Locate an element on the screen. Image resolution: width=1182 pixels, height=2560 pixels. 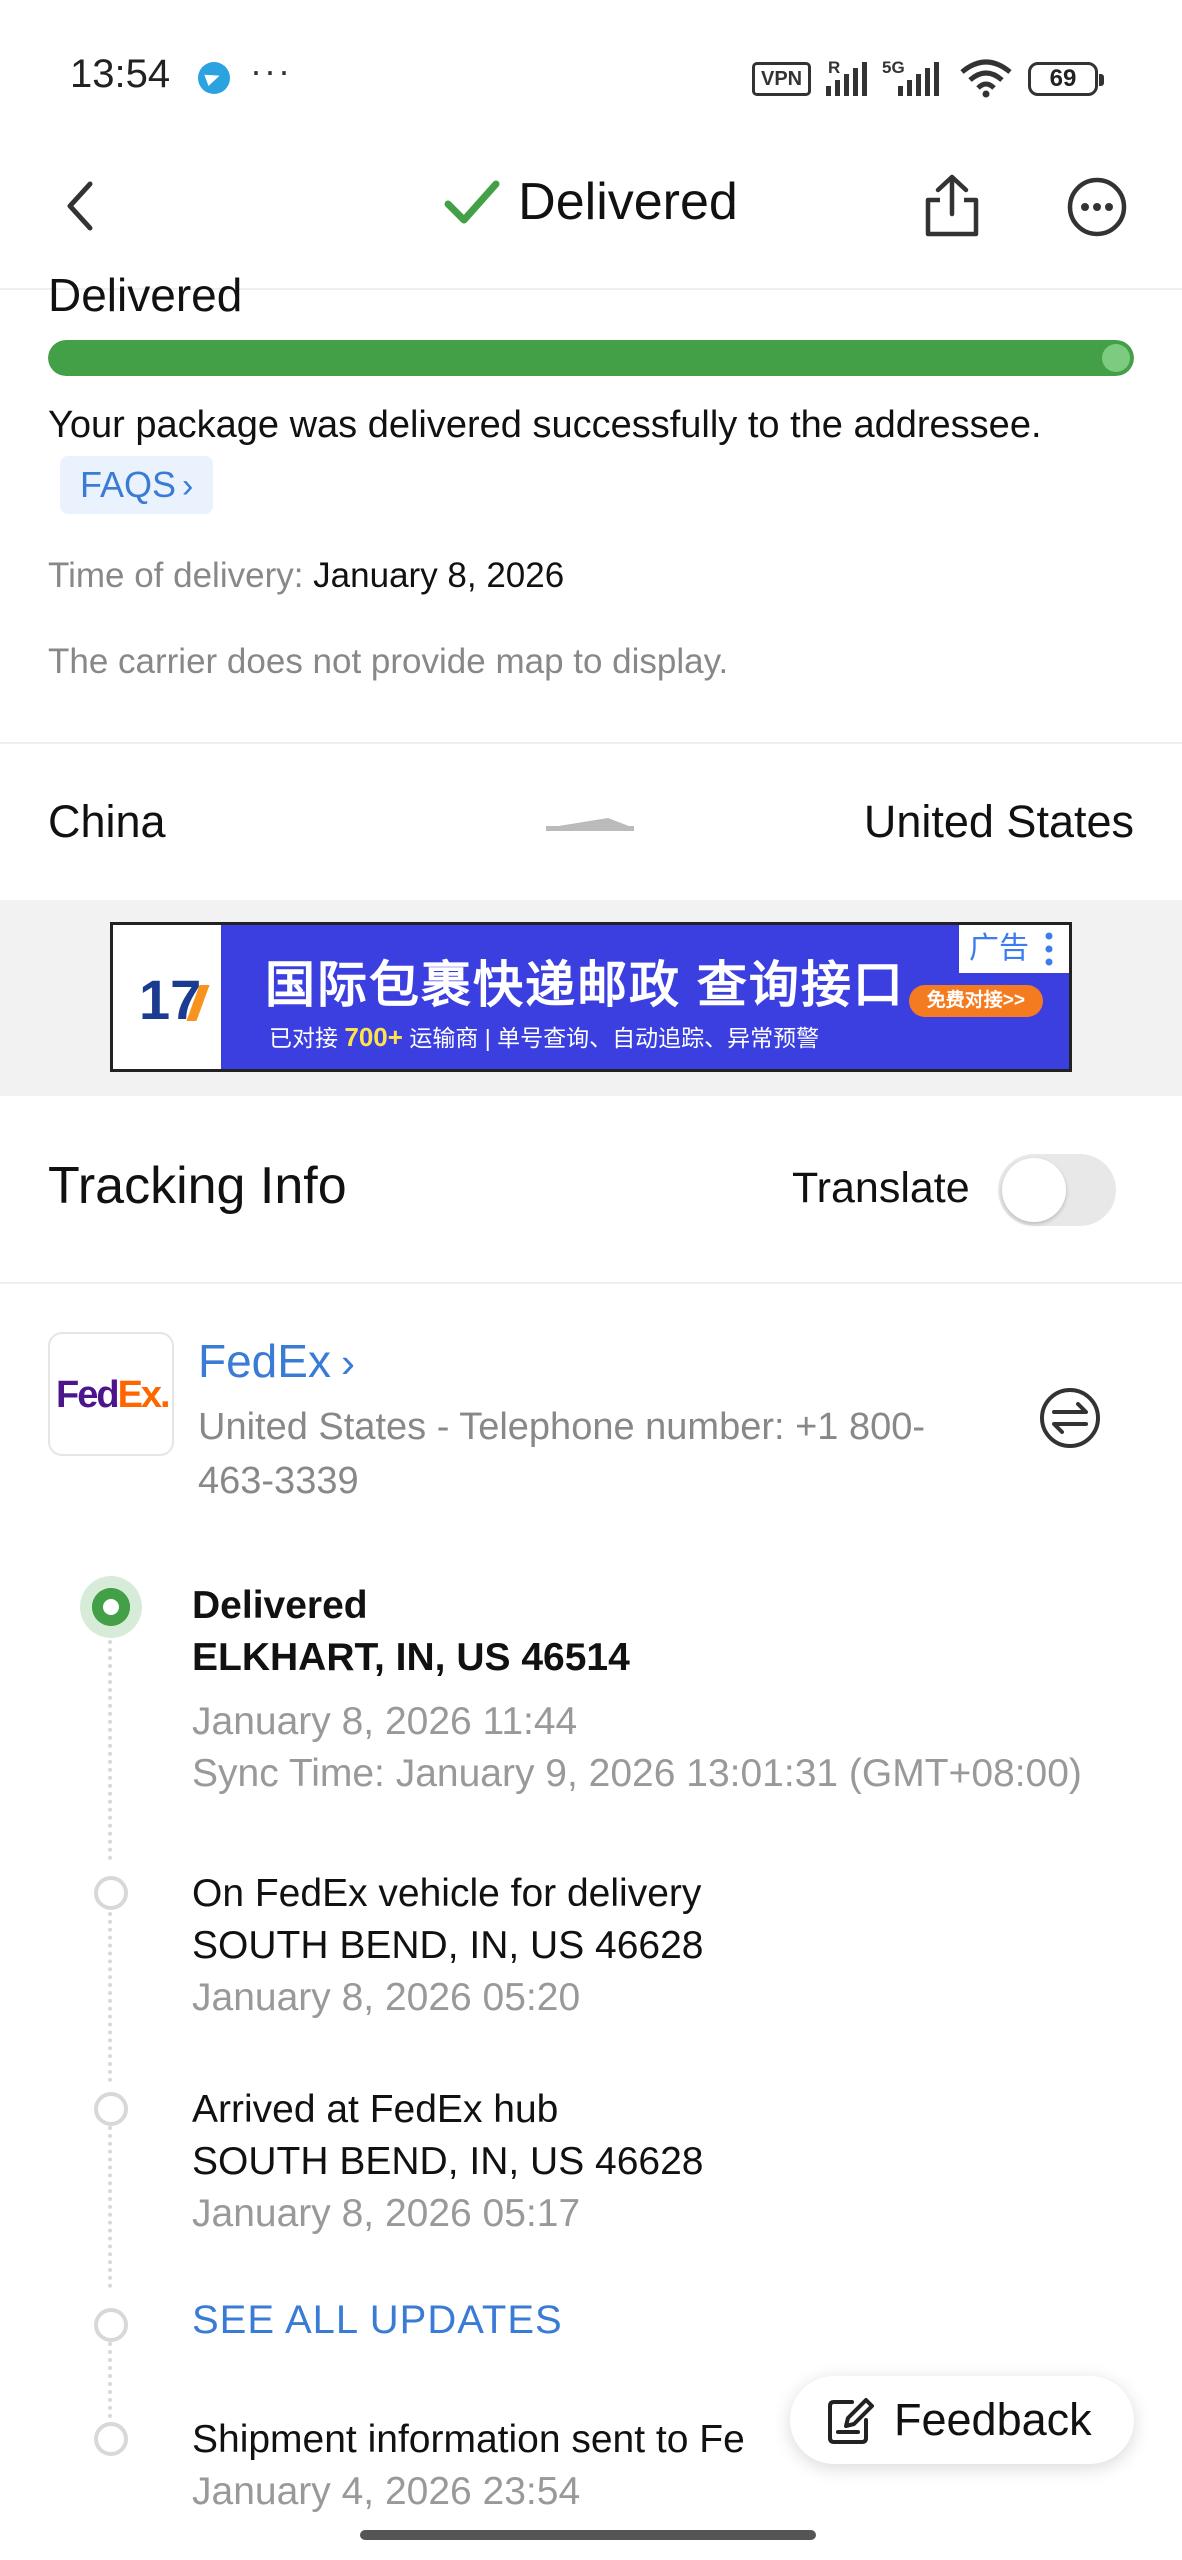
ad-sub-prefix: 已对接 is located at coordinates (307, 1038).